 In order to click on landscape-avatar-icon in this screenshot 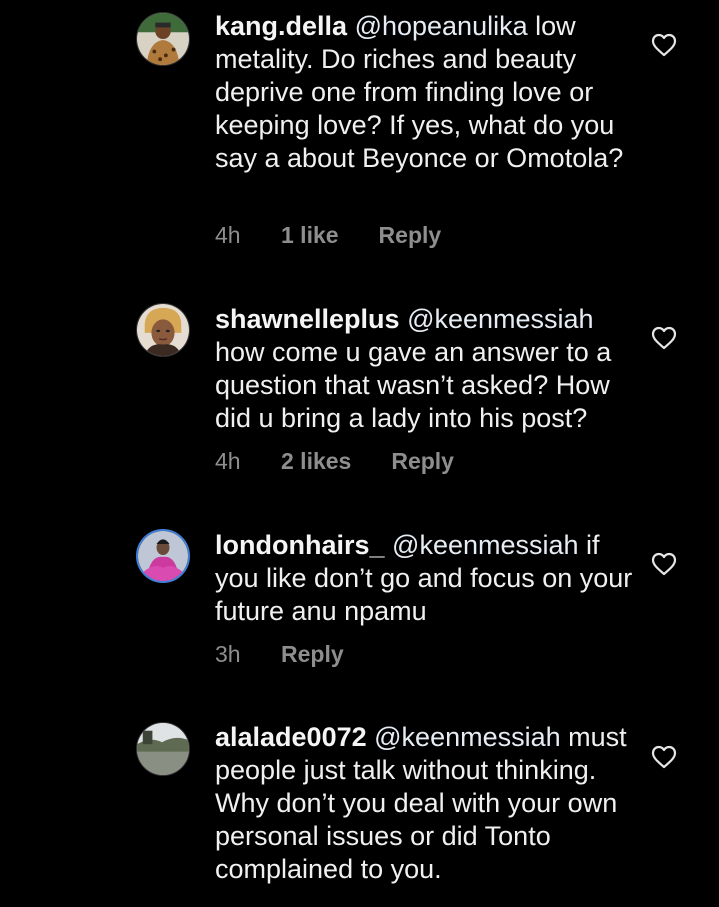, I will do `click(163, 749)`.